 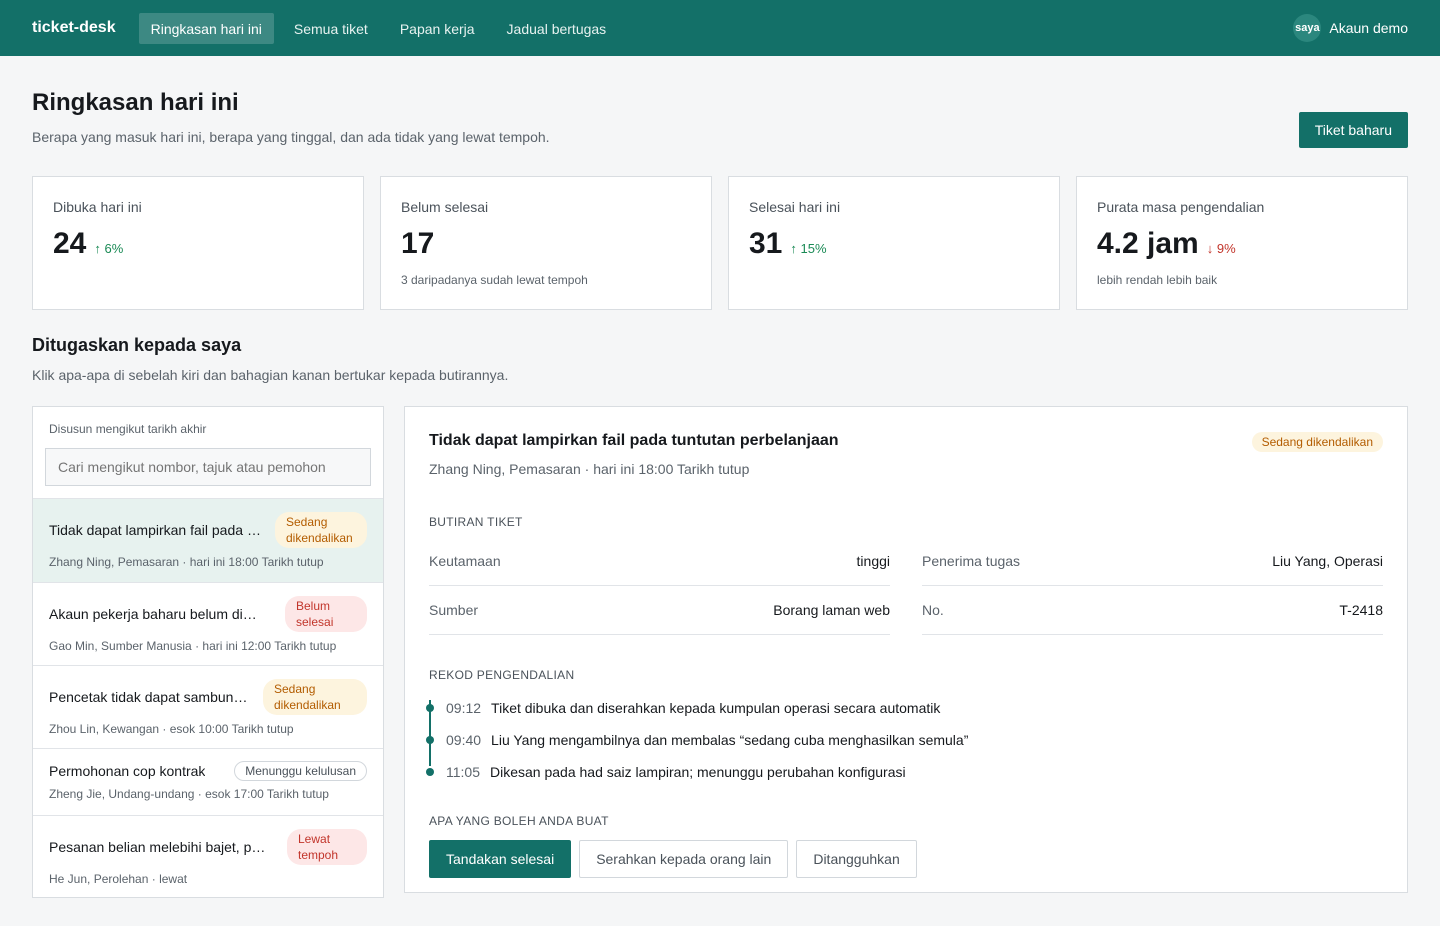 I want to click on status-badge: Lewat tempoh, so click(x=327, y=847).